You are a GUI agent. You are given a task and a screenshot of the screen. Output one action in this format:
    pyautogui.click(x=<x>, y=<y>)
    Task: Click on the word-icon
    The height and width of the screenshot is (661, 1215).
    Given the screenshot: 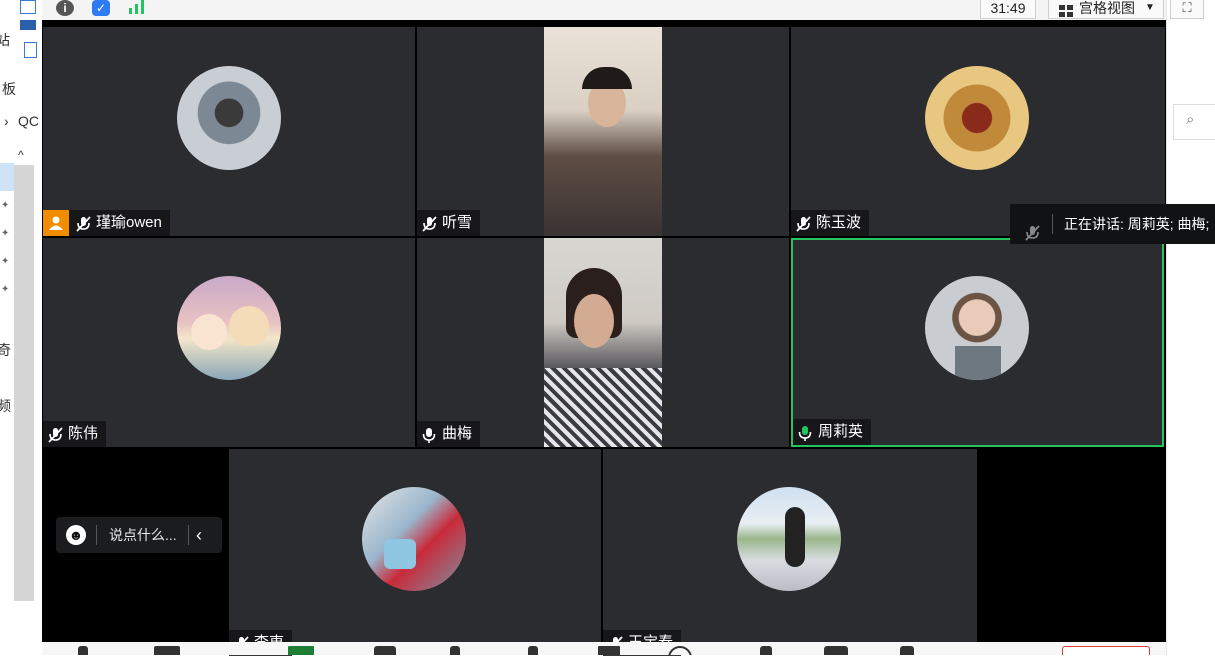 What is the action you would take?
    pyautogui.click(x=28, y=25)
    